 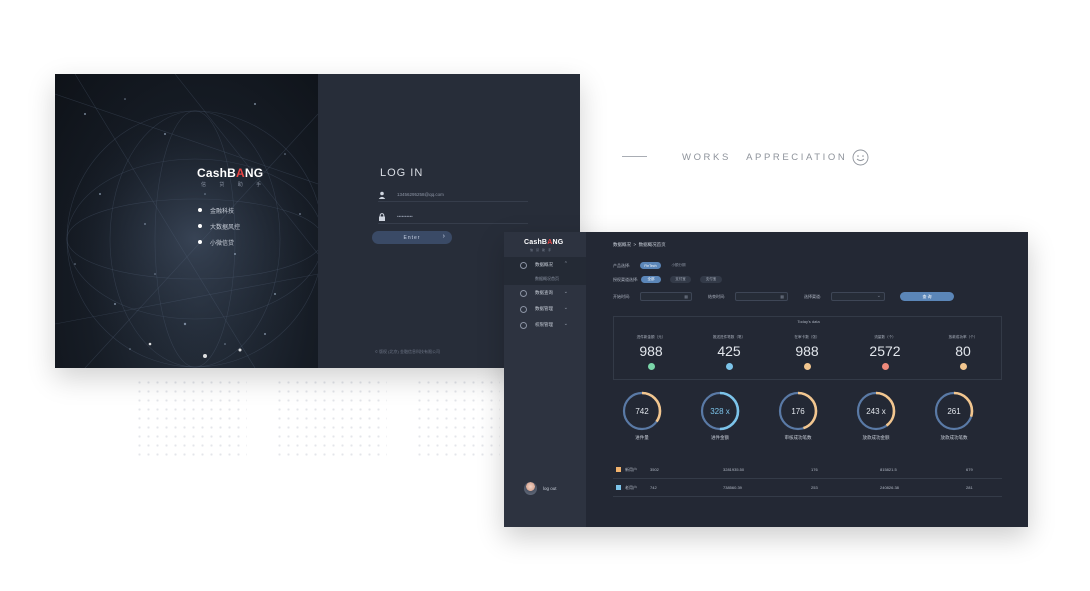 What do you see at coordinates (544, 242) in the screenshot?
I see `sidebar-logo: CashBANG` at bounding box center [544, 242].